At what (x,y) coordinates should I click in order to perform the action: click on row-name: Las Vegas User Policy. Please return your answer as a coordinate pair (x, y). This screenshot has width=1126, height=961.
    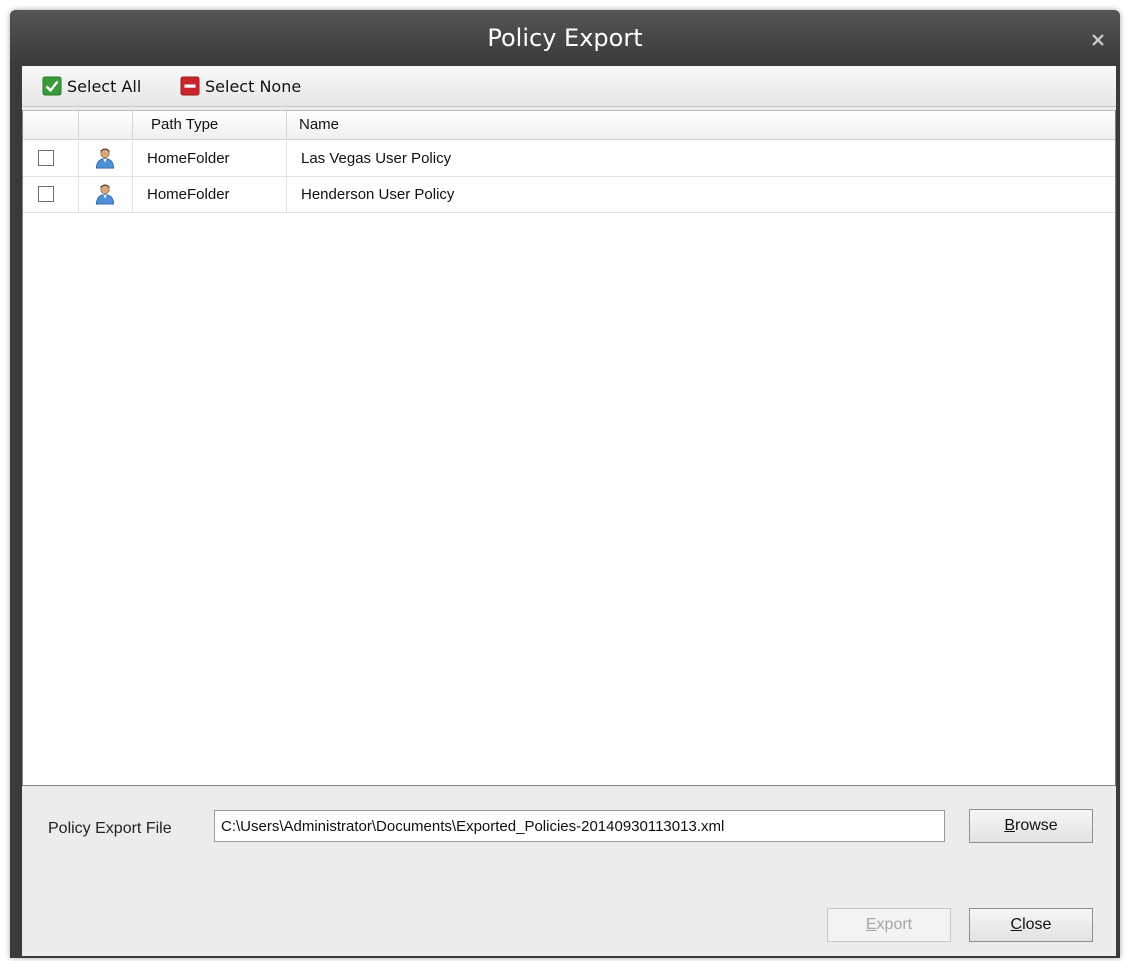
    Looking at the image, I should click on (376, 158).